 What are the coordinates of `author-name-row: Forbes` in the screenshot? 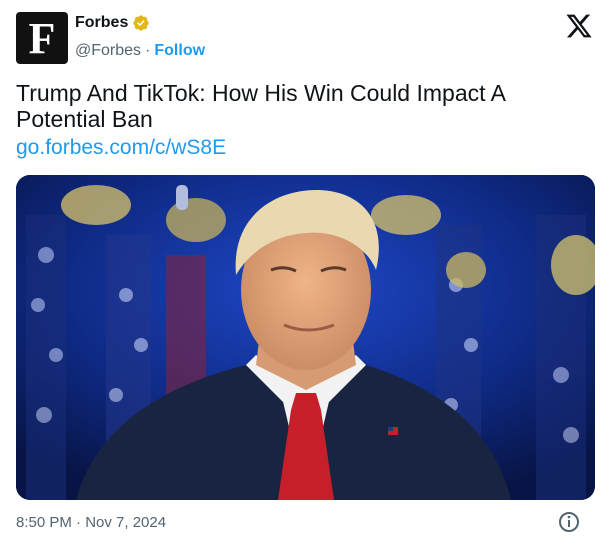 It's located at (112, 23).